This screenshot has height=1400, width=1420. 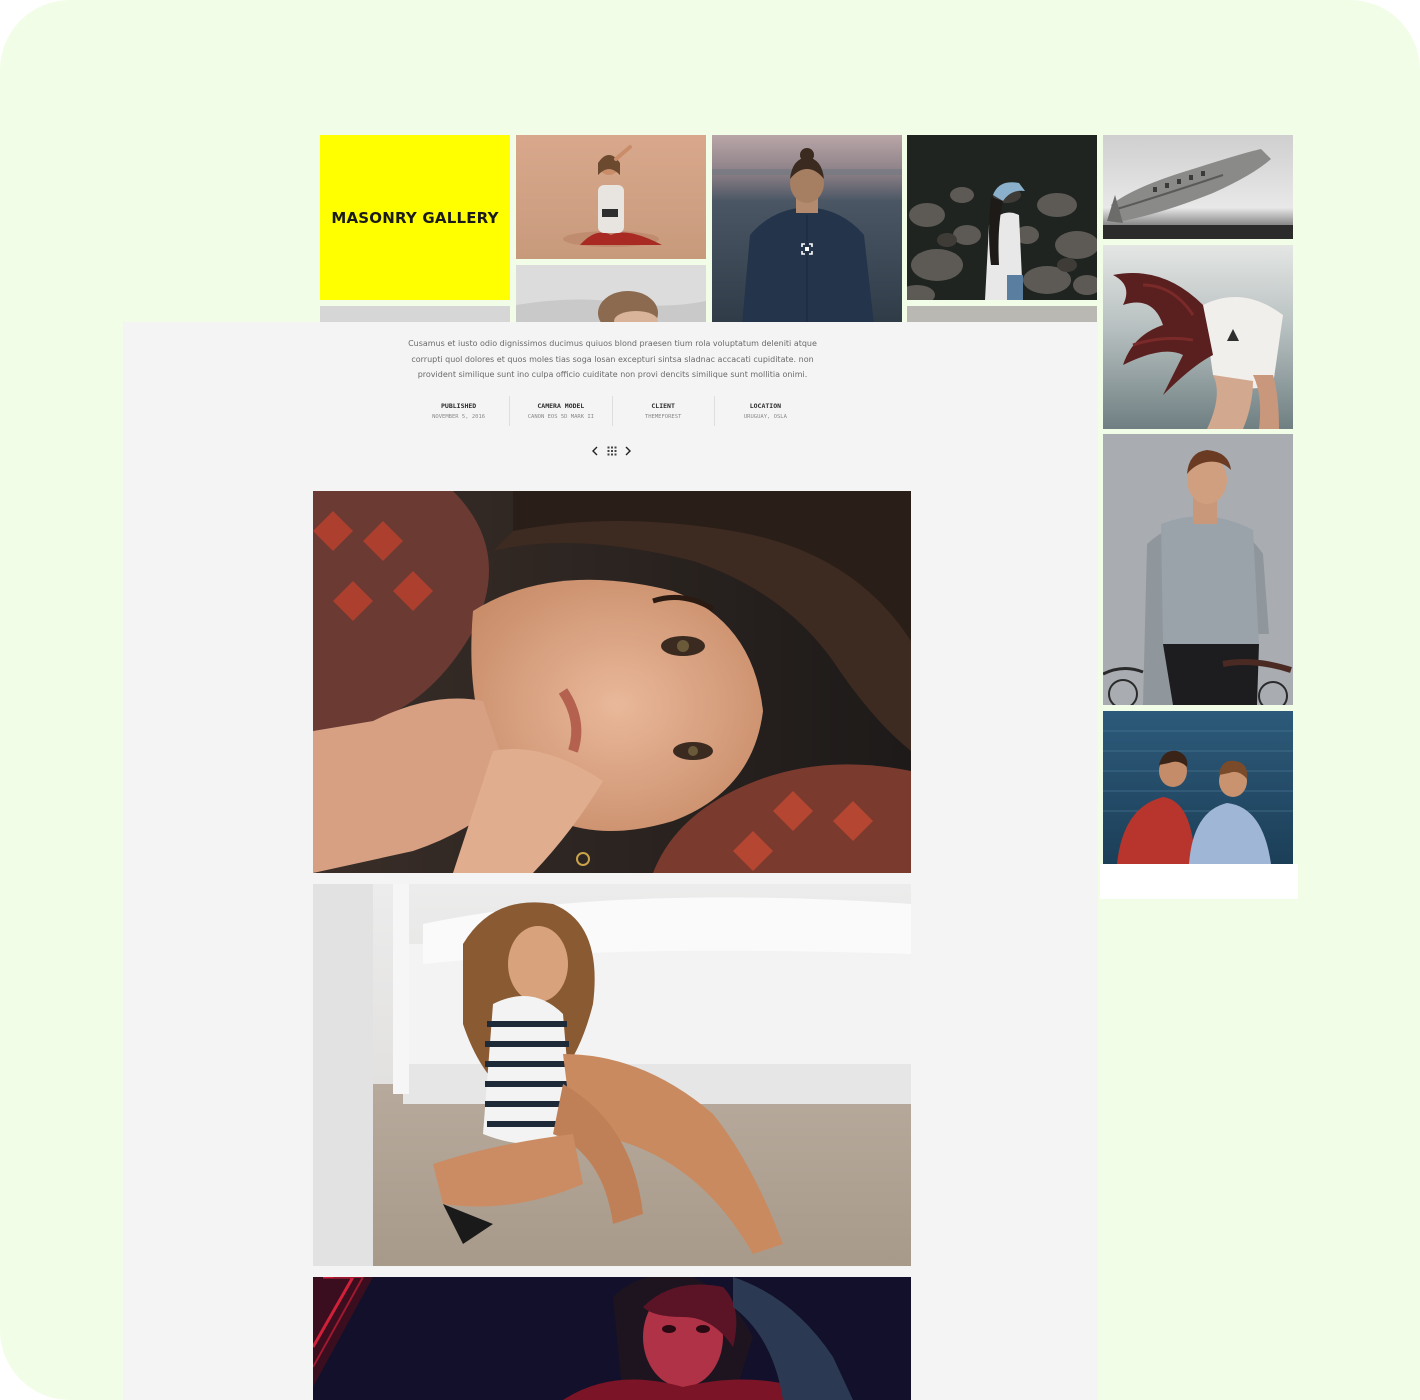 I want to click on gallery-column-footer, so click(x=1199, y=881).